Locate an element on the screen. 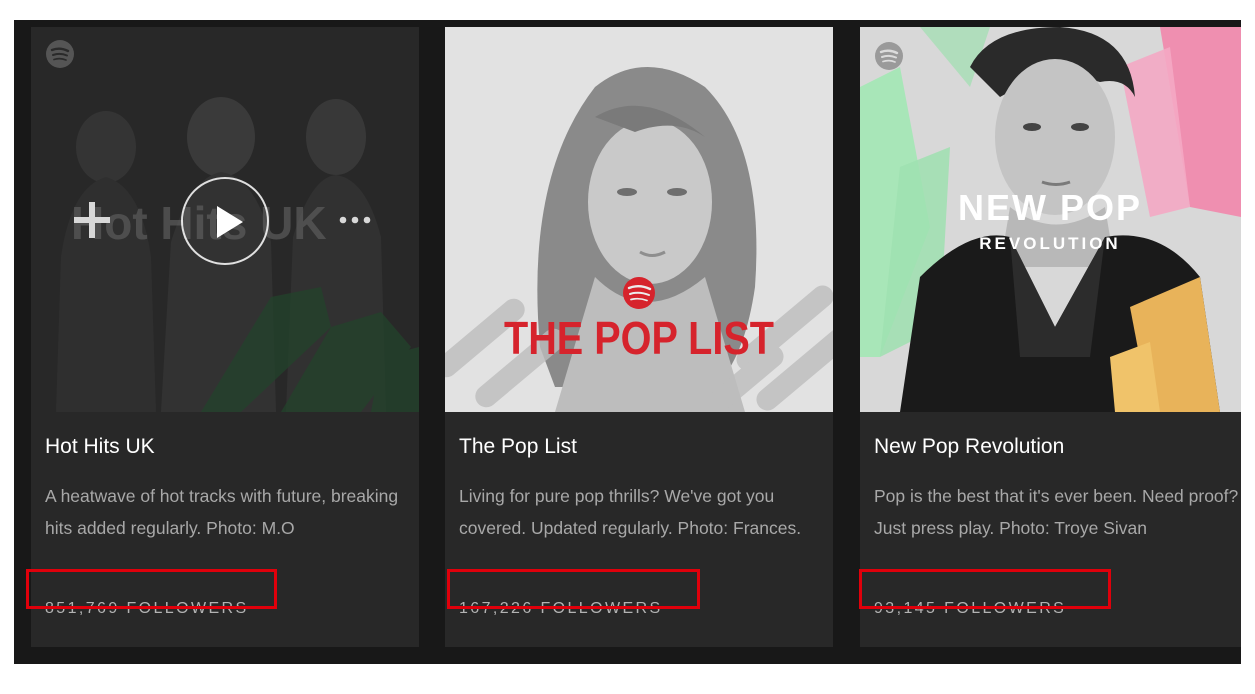 Image resolution: width=1255 pixels, height=694 pixels. playlist-title: The Pop List is located at coordinates (518, 447).